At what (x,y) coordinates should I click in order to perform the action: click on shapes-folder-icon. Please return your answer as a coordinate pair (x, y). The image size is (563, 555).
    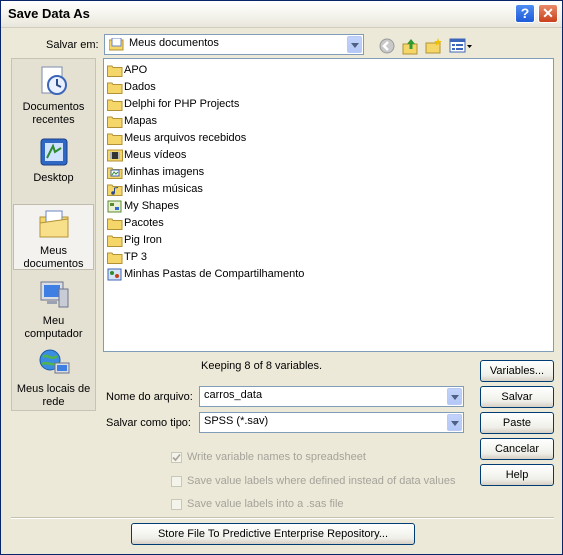
    Looking at the image, I should click on (114, 206).